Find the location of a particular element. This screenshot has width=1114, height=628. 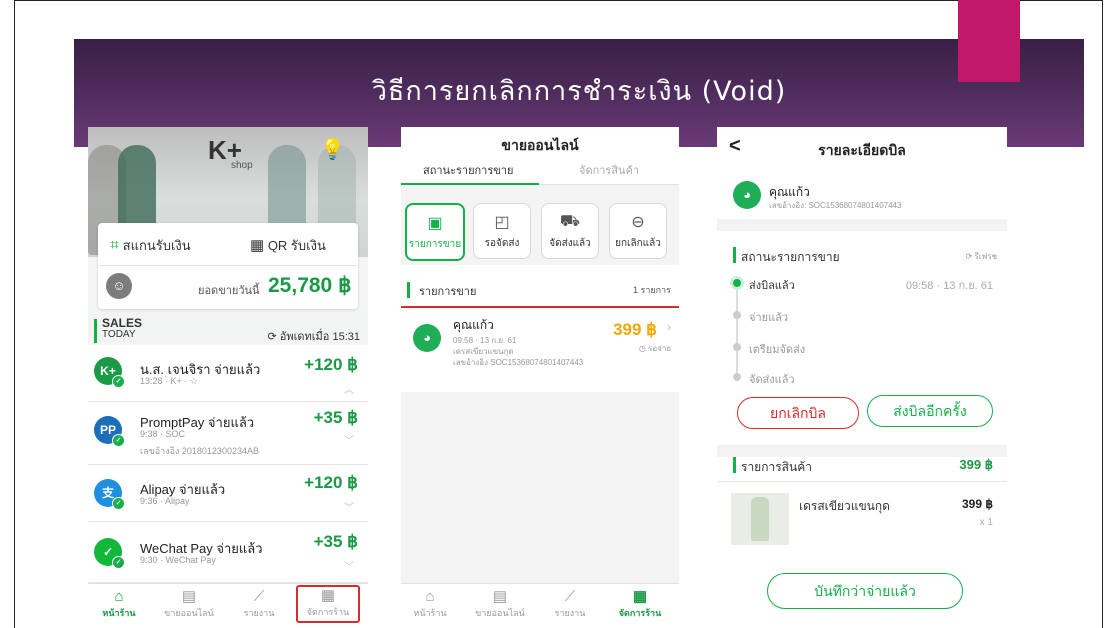

transaction-meta: 9:38 · SOC is located at coordinates (163, 434).